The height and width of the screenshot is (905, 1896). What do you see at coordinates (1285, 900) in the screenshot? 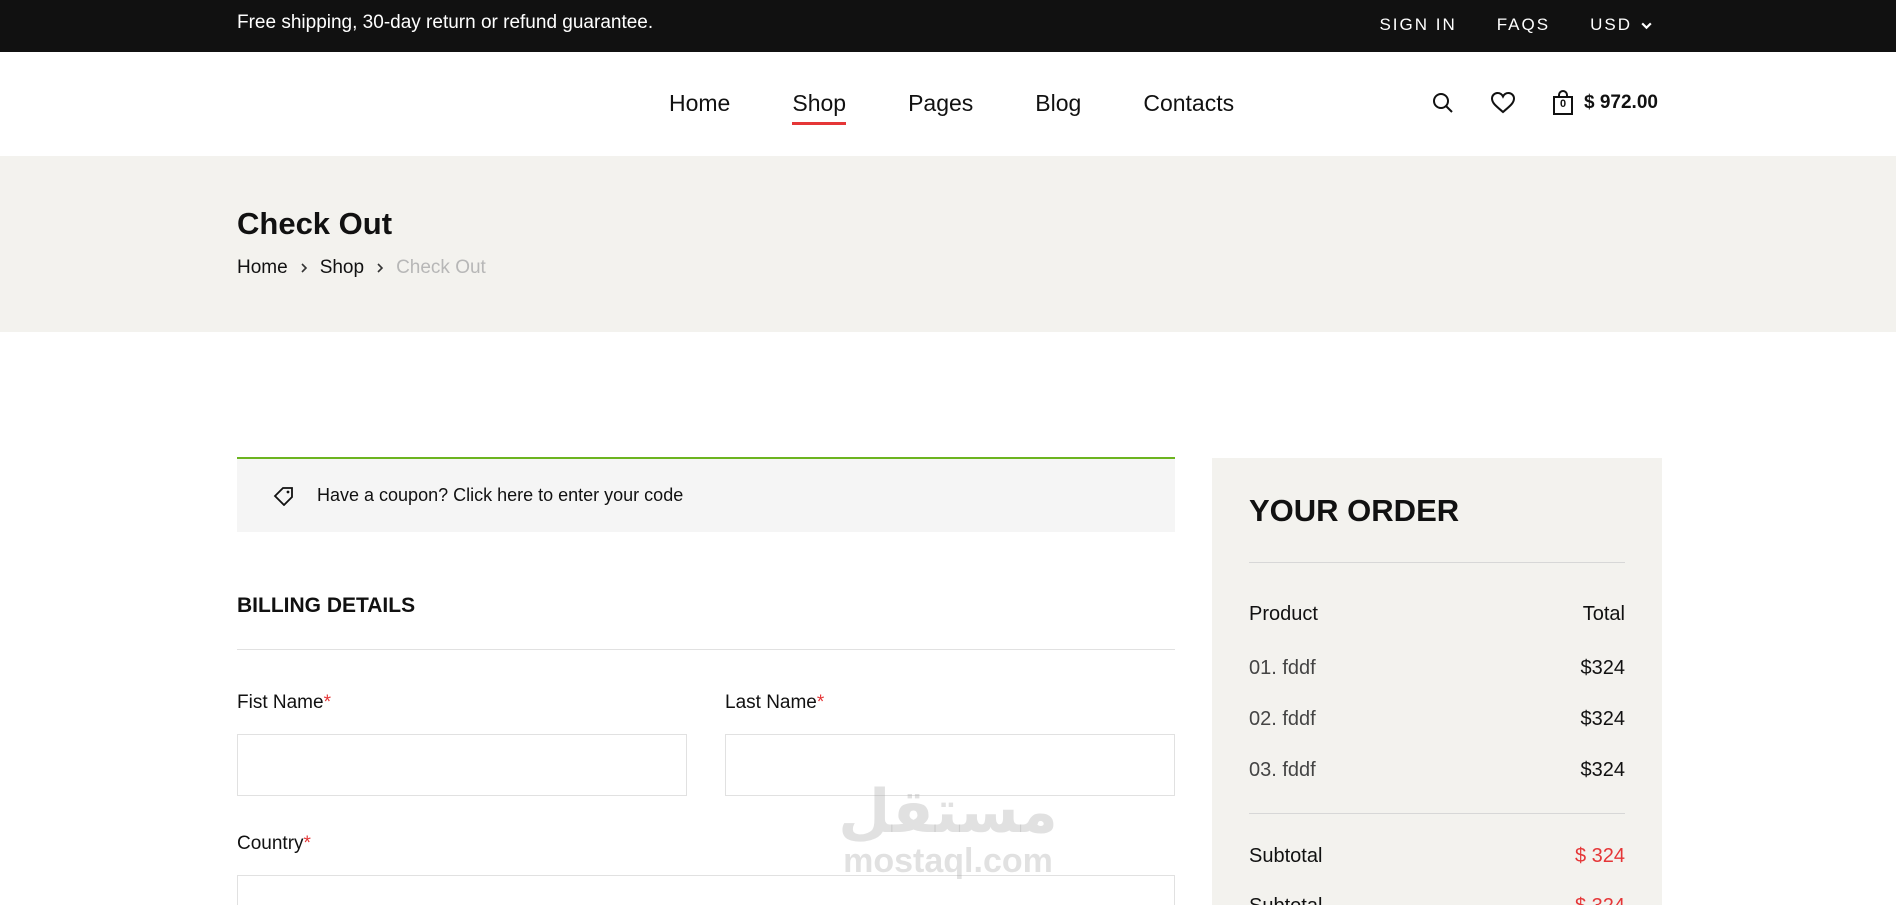
I see `total-label: Subtotal` at bounding box center [1285, 900].